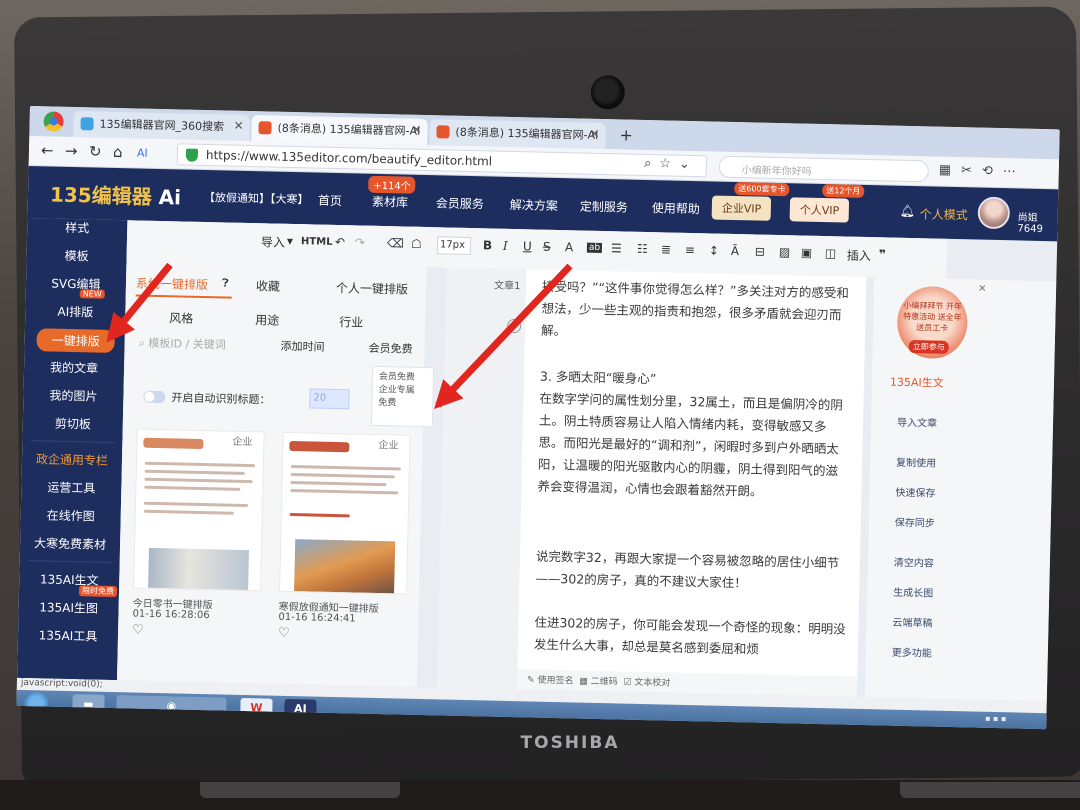 The image size is (1080, 810). What do you see at coordinates (908, 211) in the screenshot?
I see `bell-icon: 🔔︎` at bounding box center [908, 211].